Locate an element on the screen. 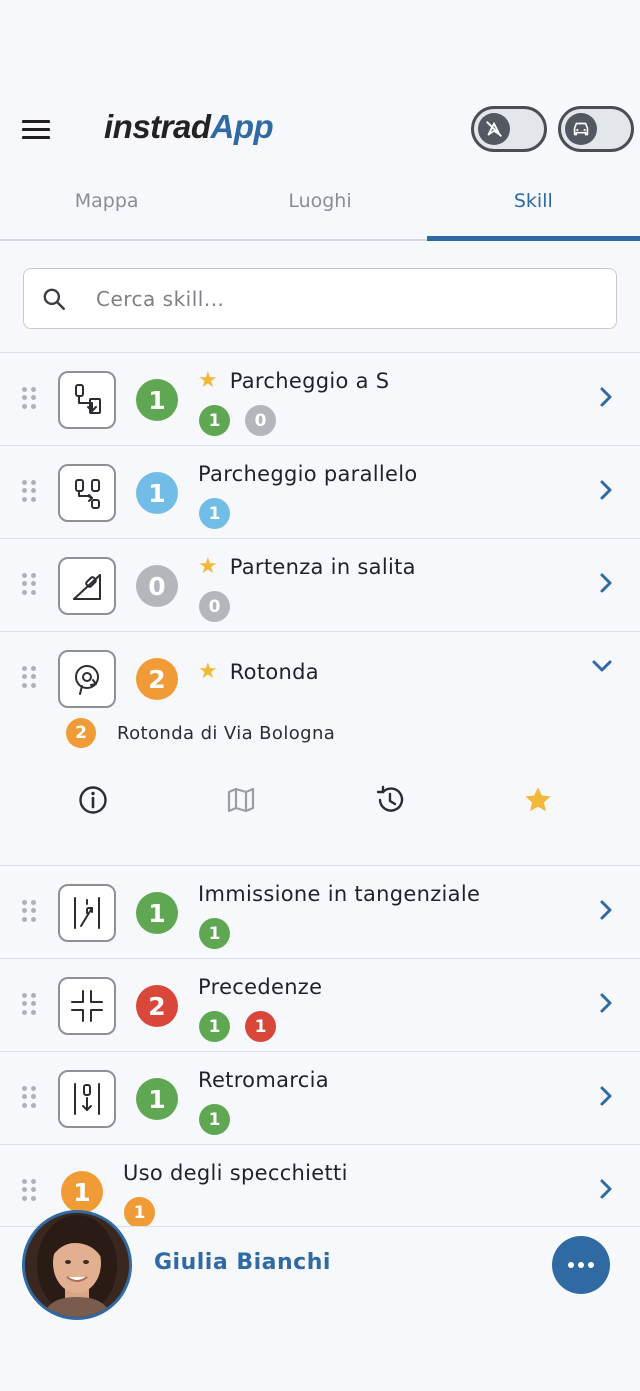 This screenshot has height=1391, width=640. skill-title: Parcheggio a S is located at coordinates (309, 381).